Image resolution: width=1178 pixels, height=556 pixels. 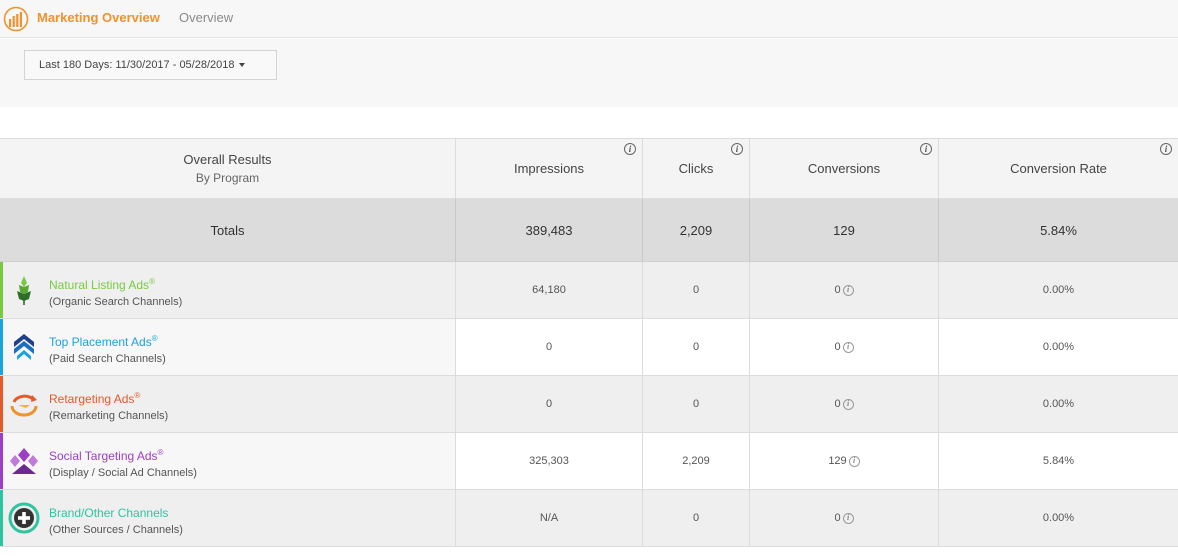 I want to click on header-conversions: Conversions i, so click(x=844, y=168).